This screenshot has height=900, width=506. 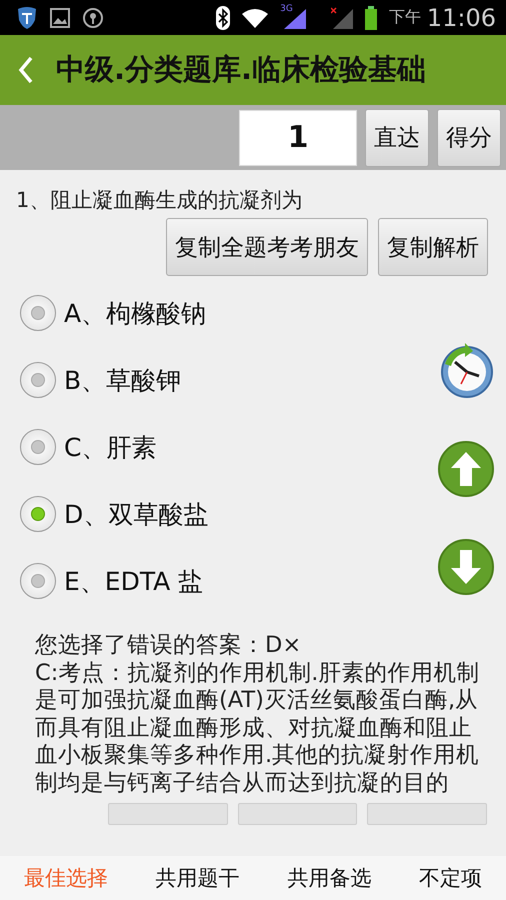 What do you see at coordinates (223, 313) in the screenshot?
I see `answer-option: A、枸橼酸钠` at bounding box center [223, 313].